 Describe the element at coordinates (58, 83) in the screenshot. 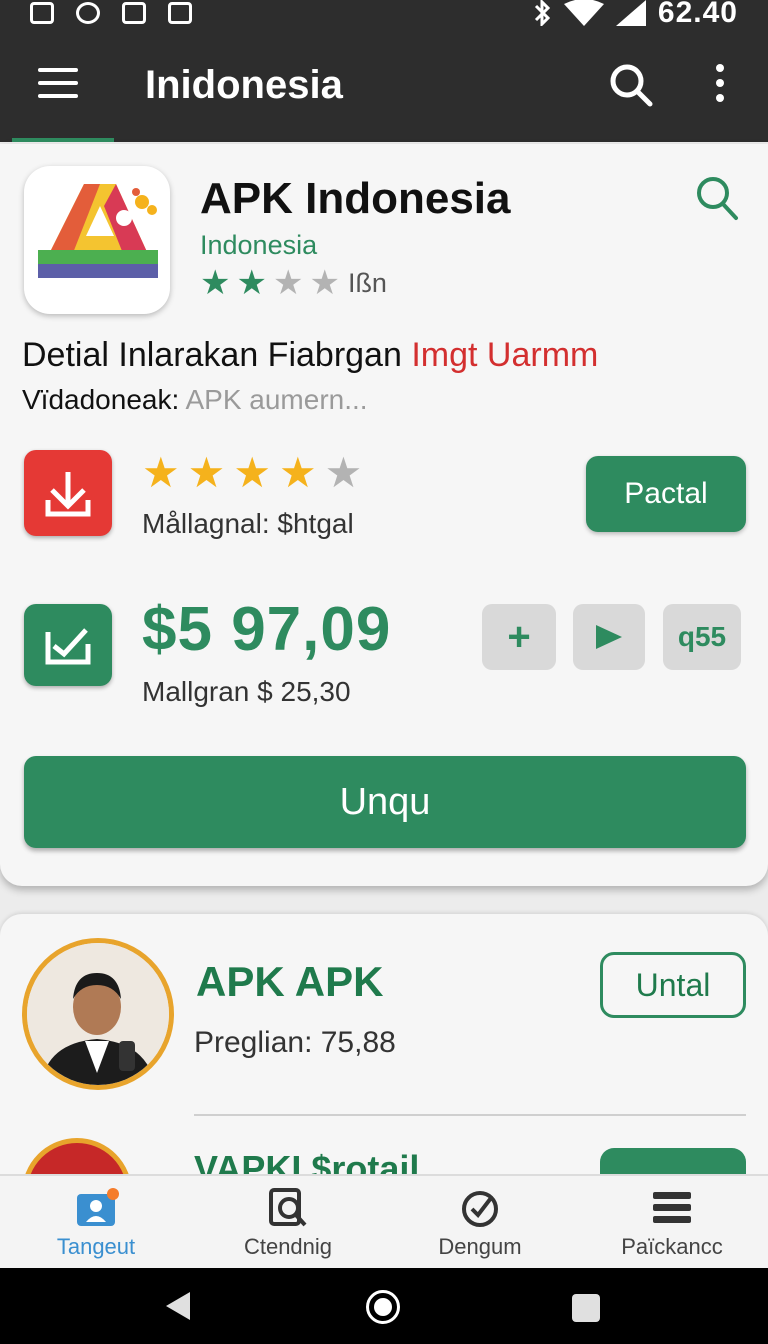

I see `menu-icon` at that location.